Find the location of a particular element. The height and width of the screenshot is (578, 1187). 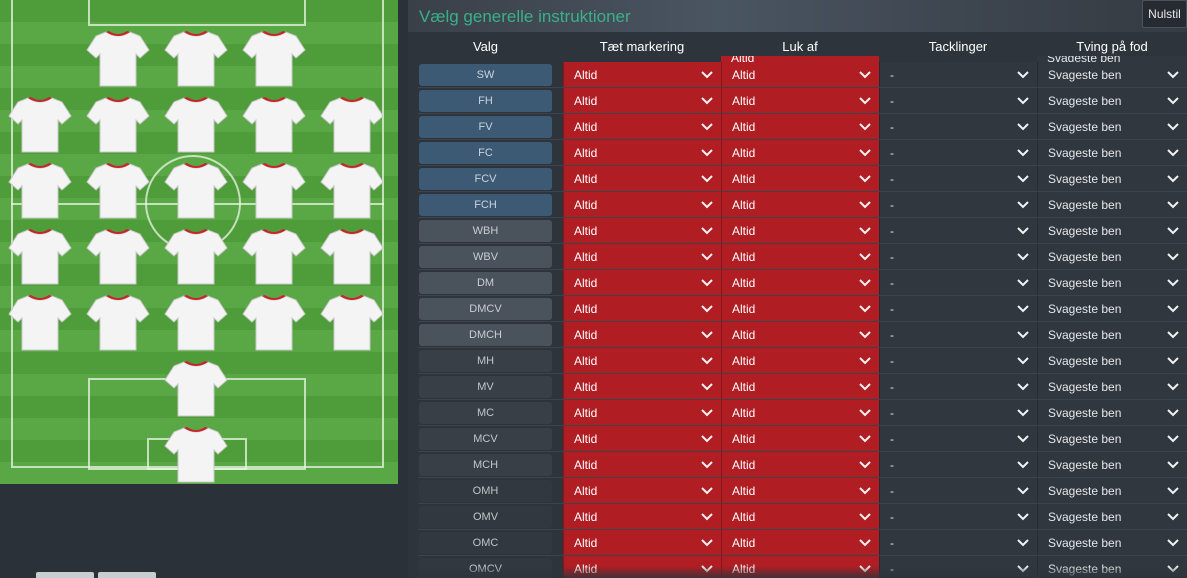

position-button: OMC is located at coordinates (485, 543).